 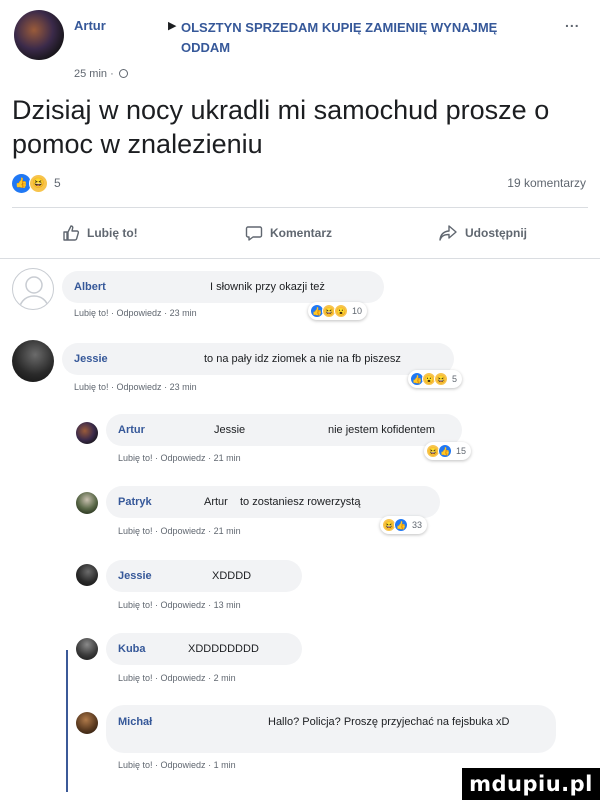 What do you see at coordinates (172, 26) in the screenshot?
I see `group-arrow-icon: ▶` at bounding box center [172, 26].